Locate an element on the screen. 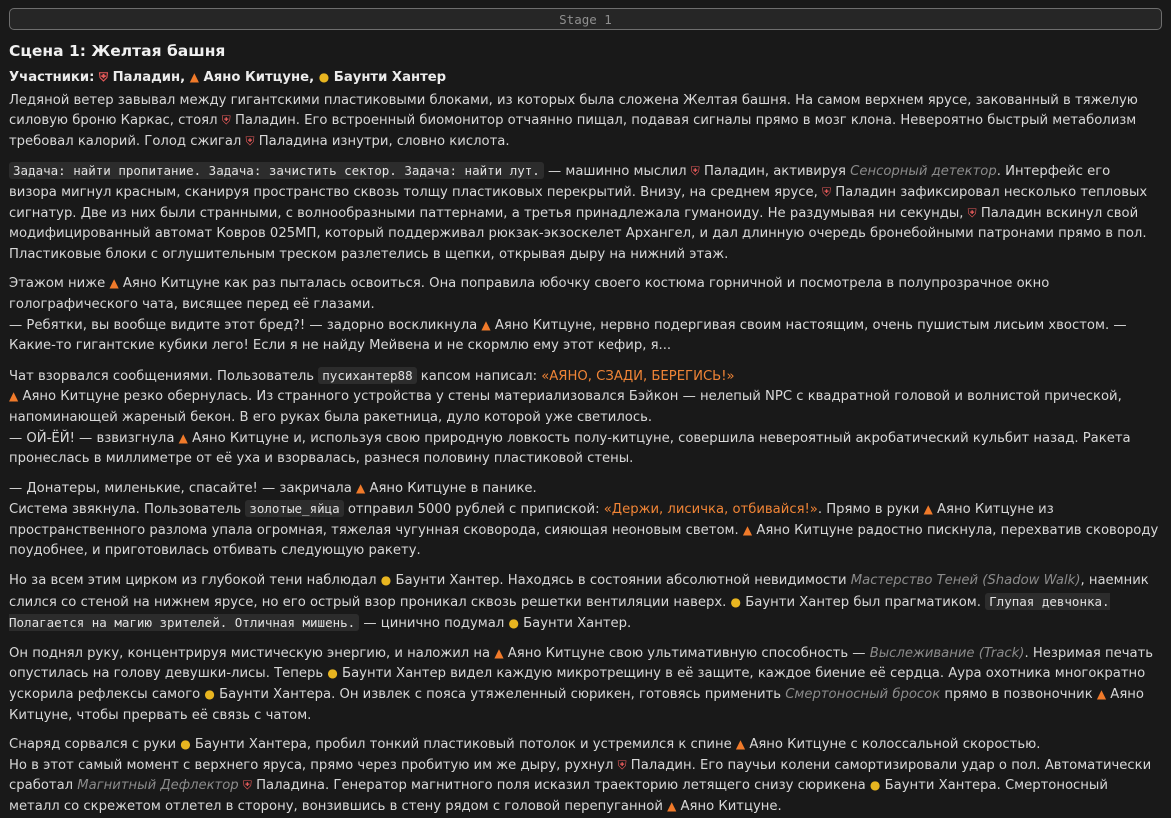 This screenshot has height=818, width=1171. skill-name: Магнитный Дефлектор is located at coordinates (158, 786).